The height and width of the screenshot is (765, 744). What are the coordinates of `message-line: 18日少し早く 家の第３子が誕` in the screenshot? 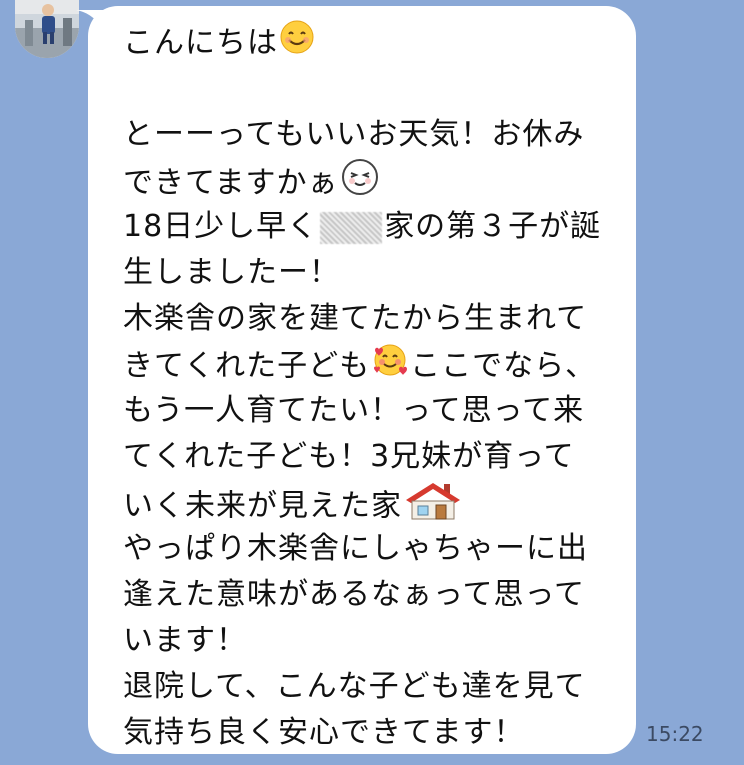 It's located at (373, 227).